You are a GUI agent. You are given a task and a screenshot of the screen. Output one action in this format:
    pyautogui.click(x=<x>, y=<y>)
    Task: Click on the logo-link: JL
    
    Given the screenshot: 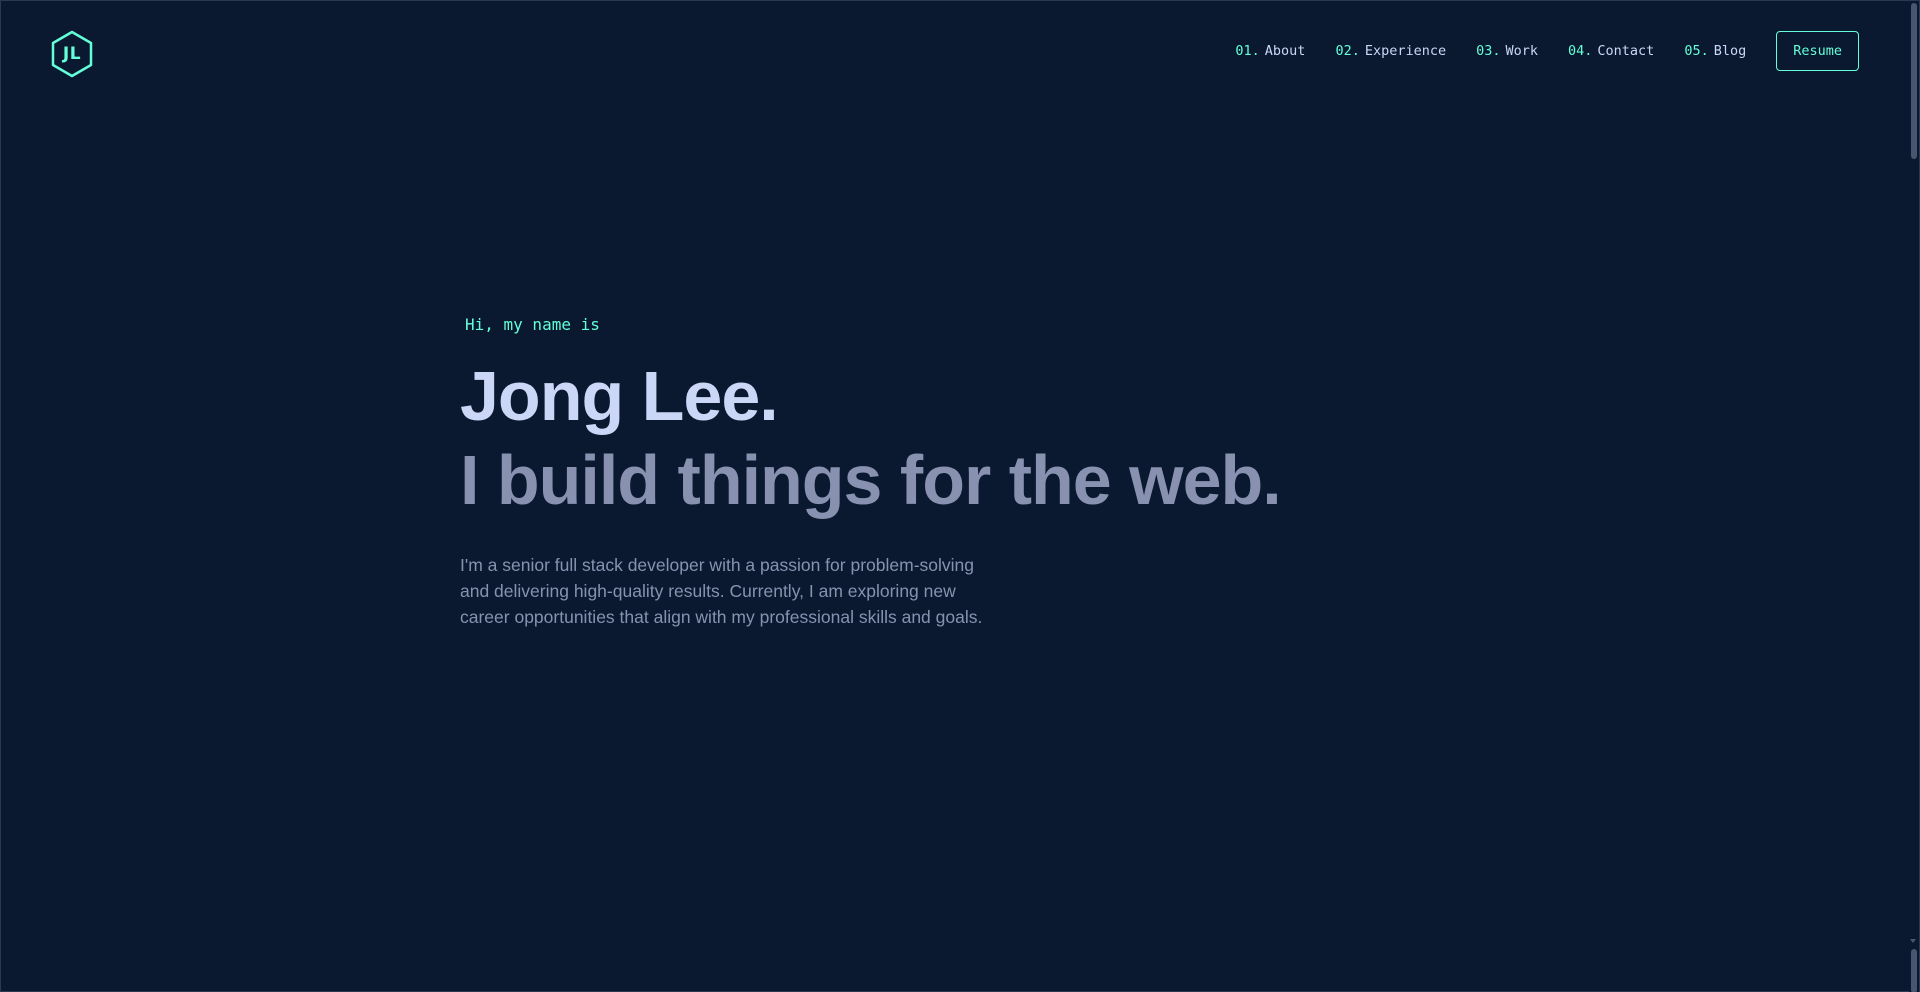 What is the action you would take?
    pyautogui.click(x=72, y=54)
    